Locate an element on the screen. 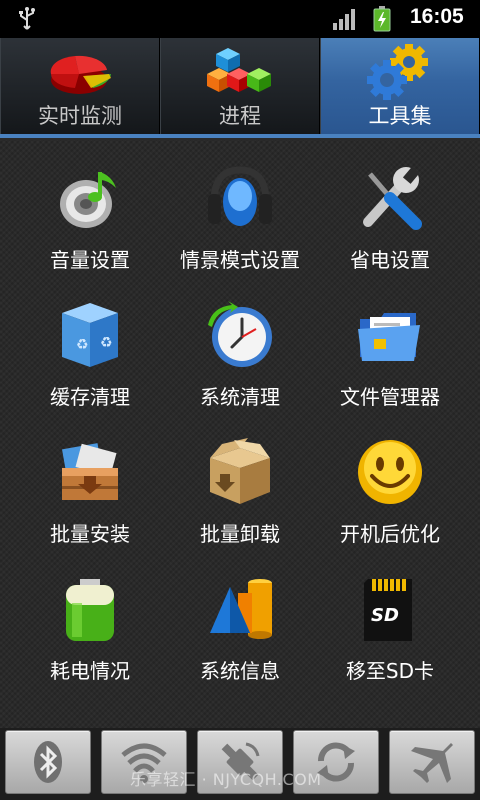  tool-system-info: 系统信息 is located at coordinates (240, 619).